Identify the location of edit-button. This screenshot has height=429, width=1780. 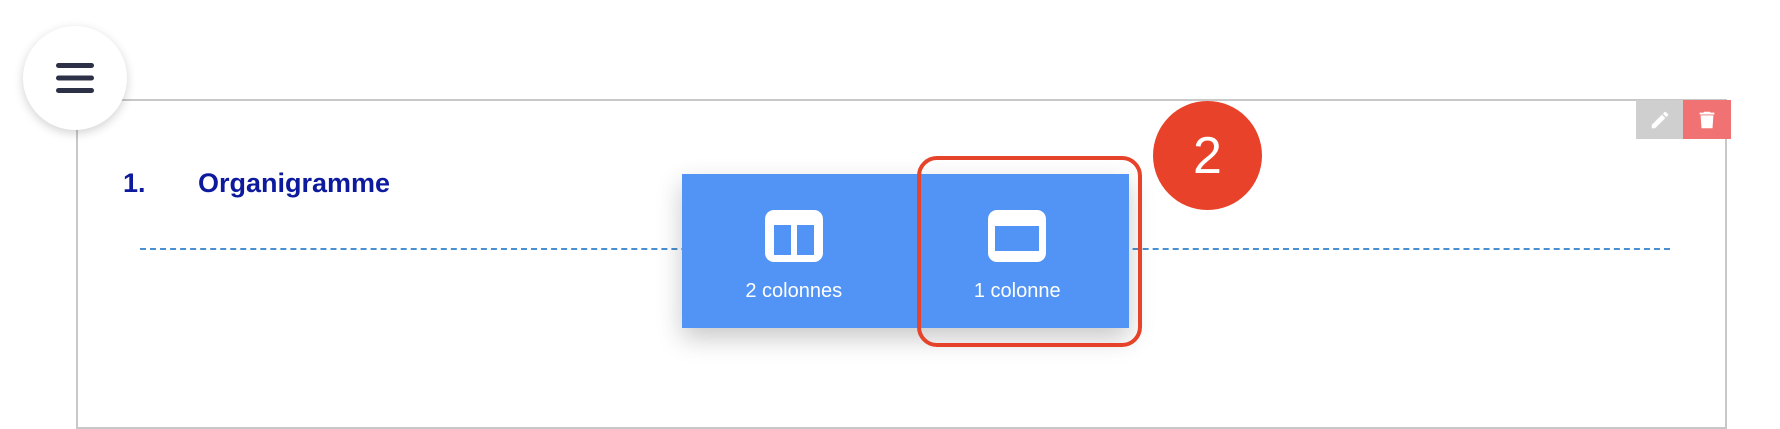
(1659, 119).